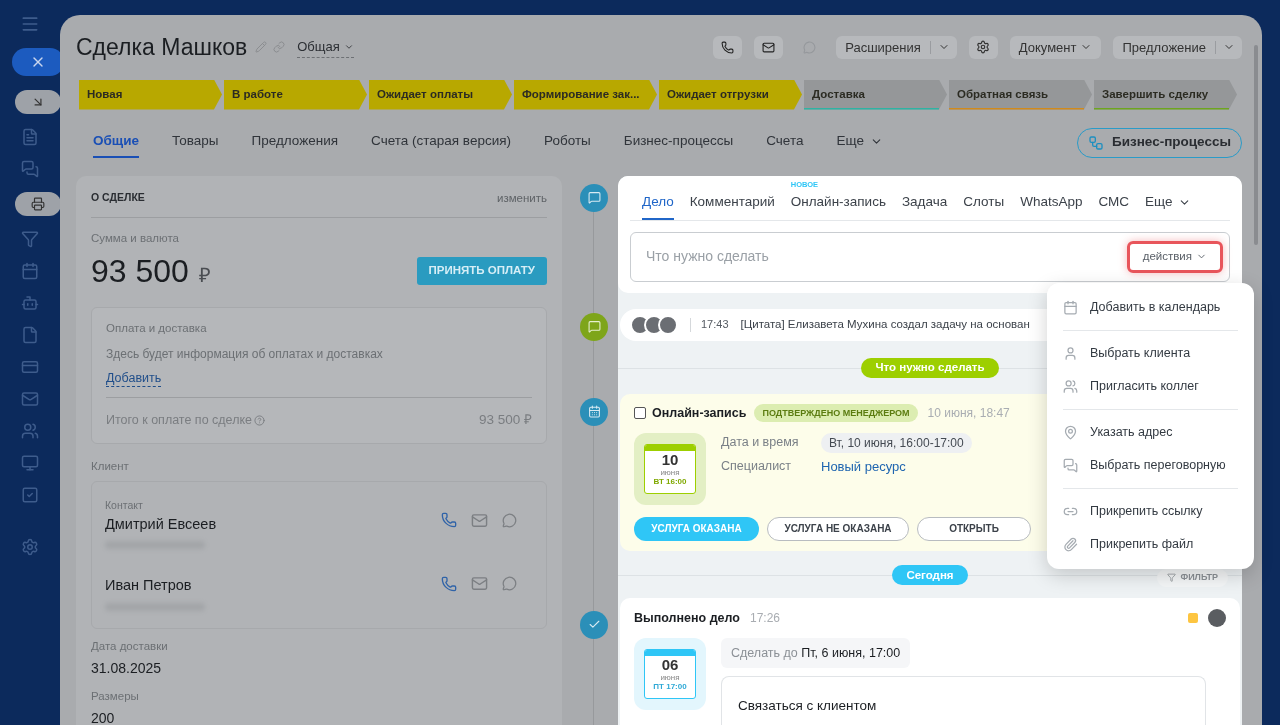 The image size is (1280, 725). I want to click on booking-action-button: ОТКРЫТЬ, so click(974, 528).